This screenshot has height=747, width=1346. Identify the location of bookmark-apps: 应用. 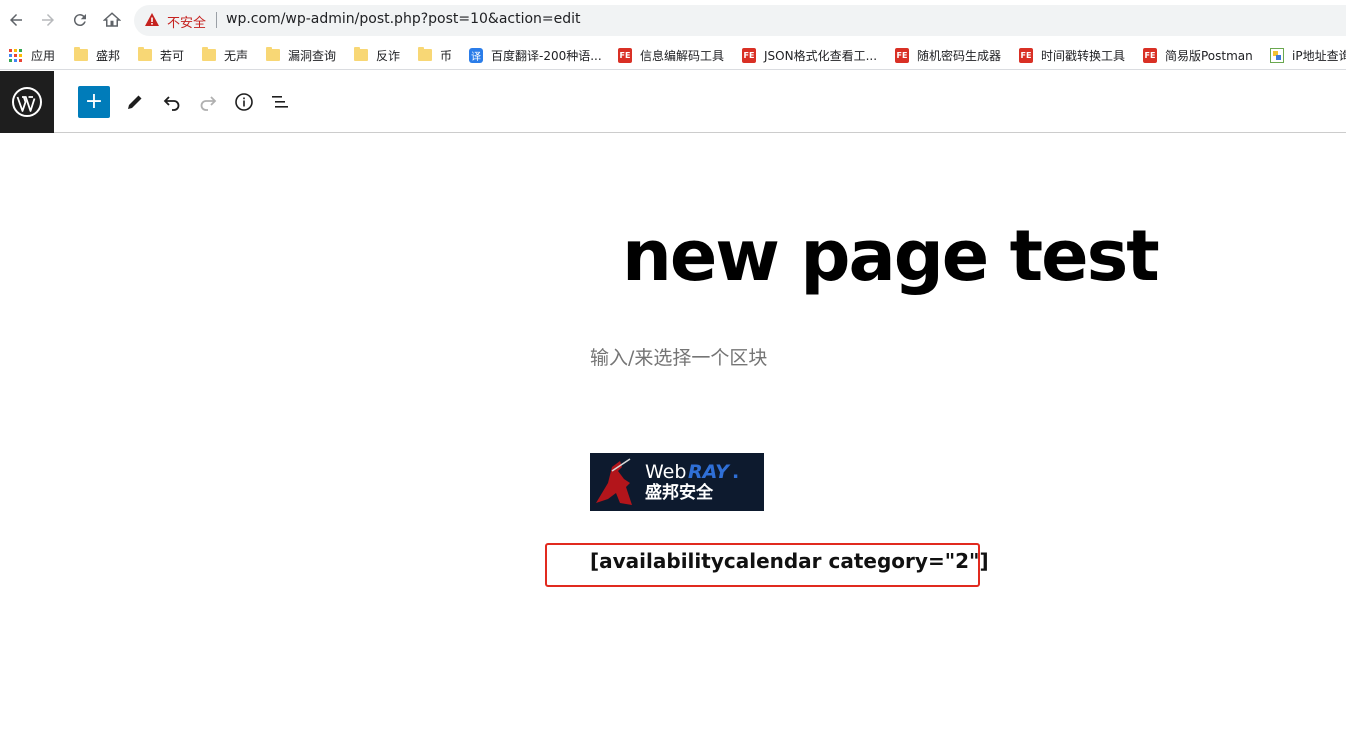
(32, 55).